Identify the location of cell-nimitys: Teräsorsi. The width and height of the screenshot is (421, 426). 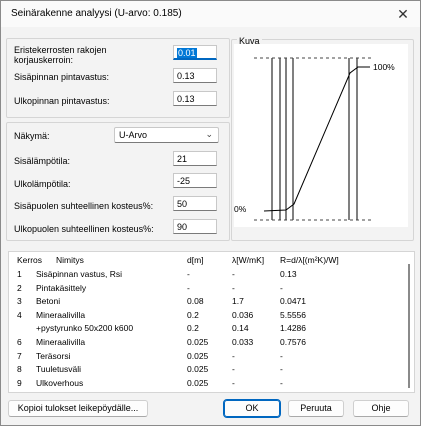
(53, 355).